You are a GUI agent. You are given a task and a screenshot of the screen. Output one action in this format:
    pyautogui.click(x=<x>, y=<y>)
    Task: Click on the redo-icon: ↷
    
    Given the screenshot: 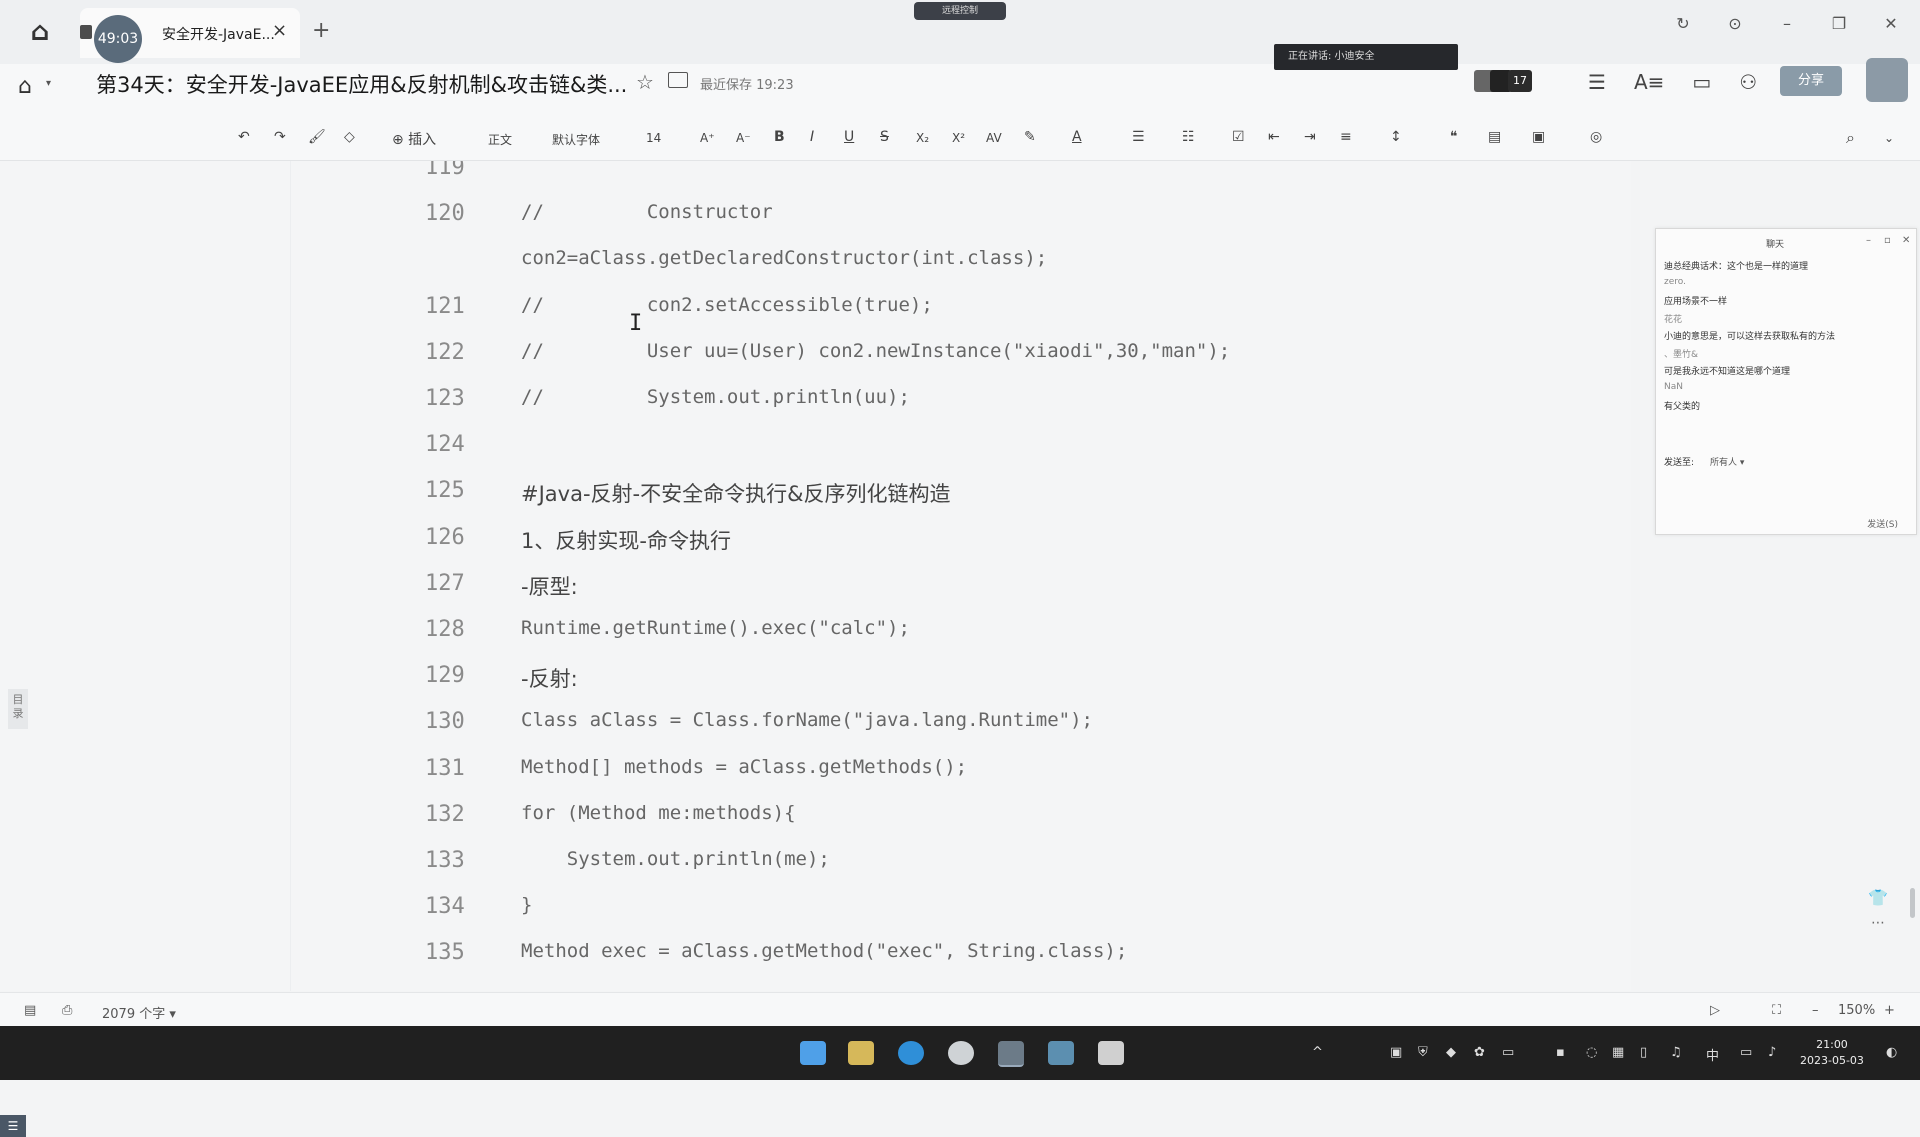 What is the action you would take?
    pyautogui.click(x=280, y=137)
    